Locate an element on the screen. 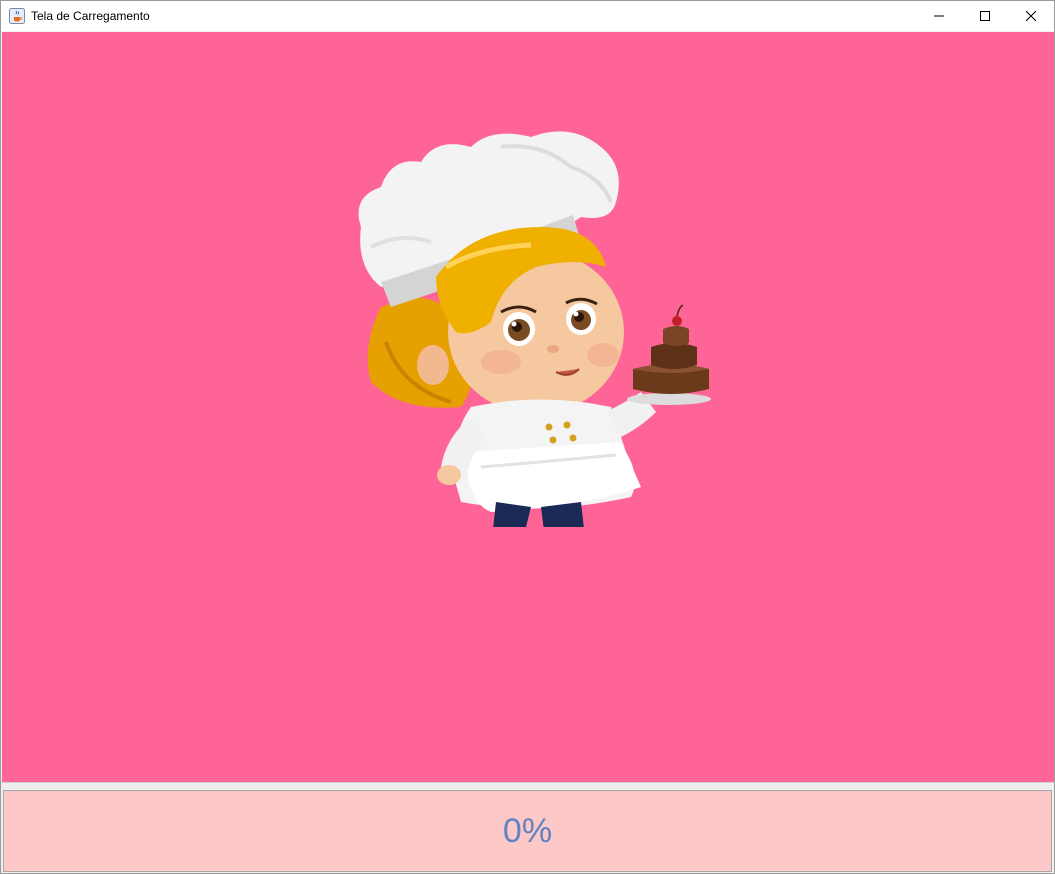 Image resolution: width=1055 pixels, height=874 pixels. maximize-button is located at coordinates (985, 16).